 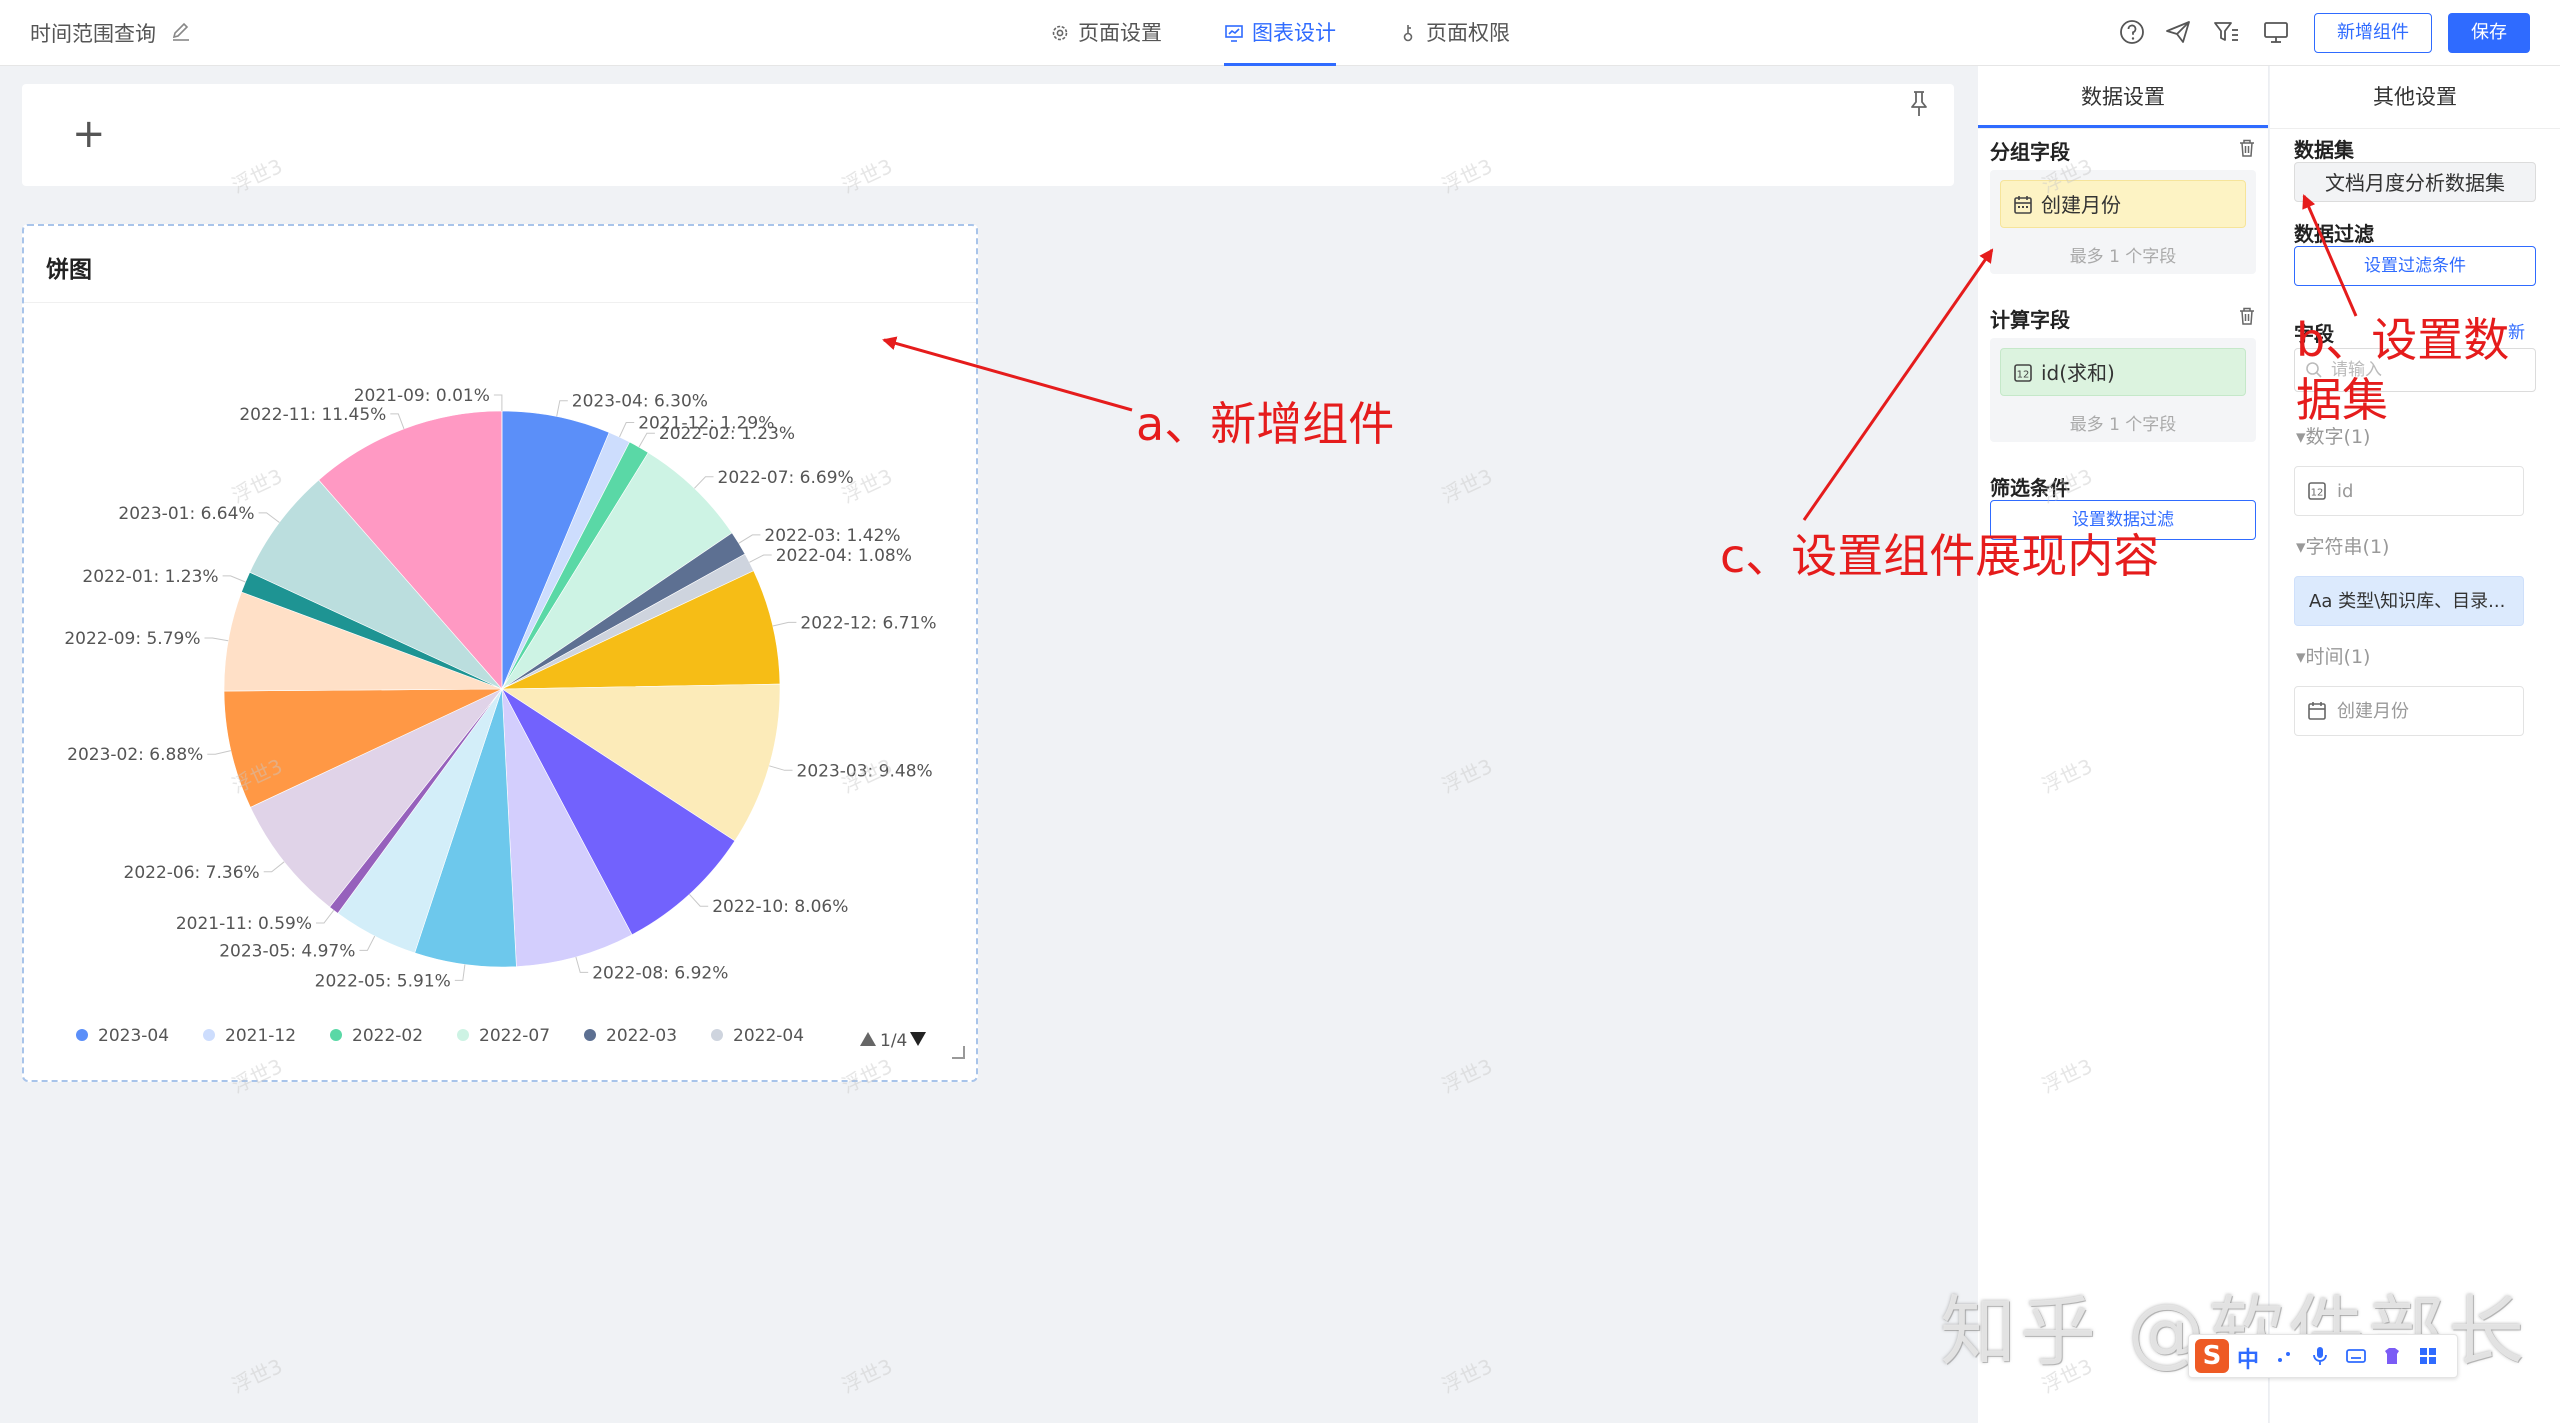 What do you see at coordinates (1265, 424) in the screenshot?
I see `annotation-add-component: a、新增组件` at bounding box center [1265, 424].